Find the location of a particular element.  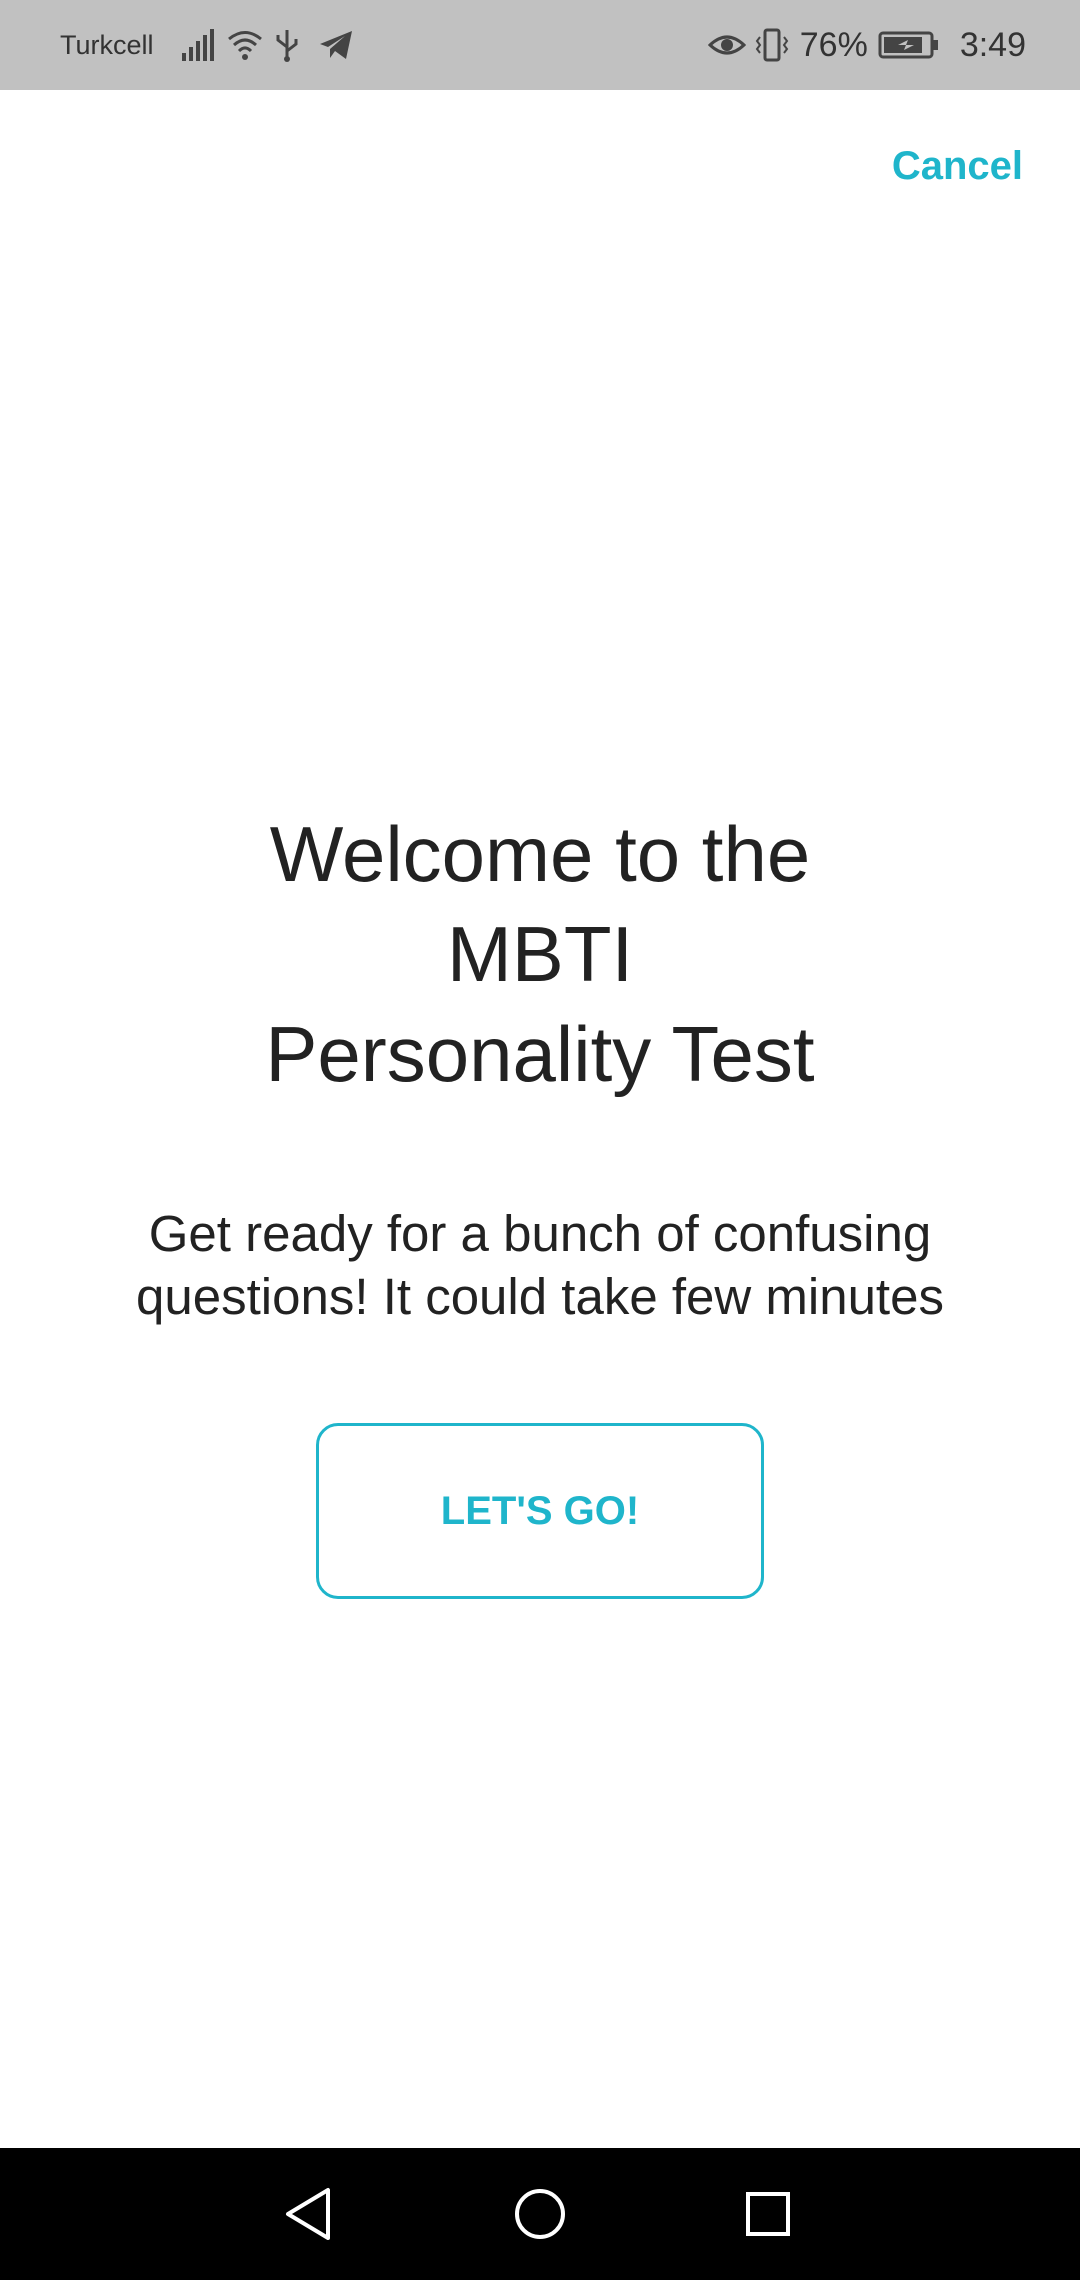

eye-icon is located at coordinates (726, 45).